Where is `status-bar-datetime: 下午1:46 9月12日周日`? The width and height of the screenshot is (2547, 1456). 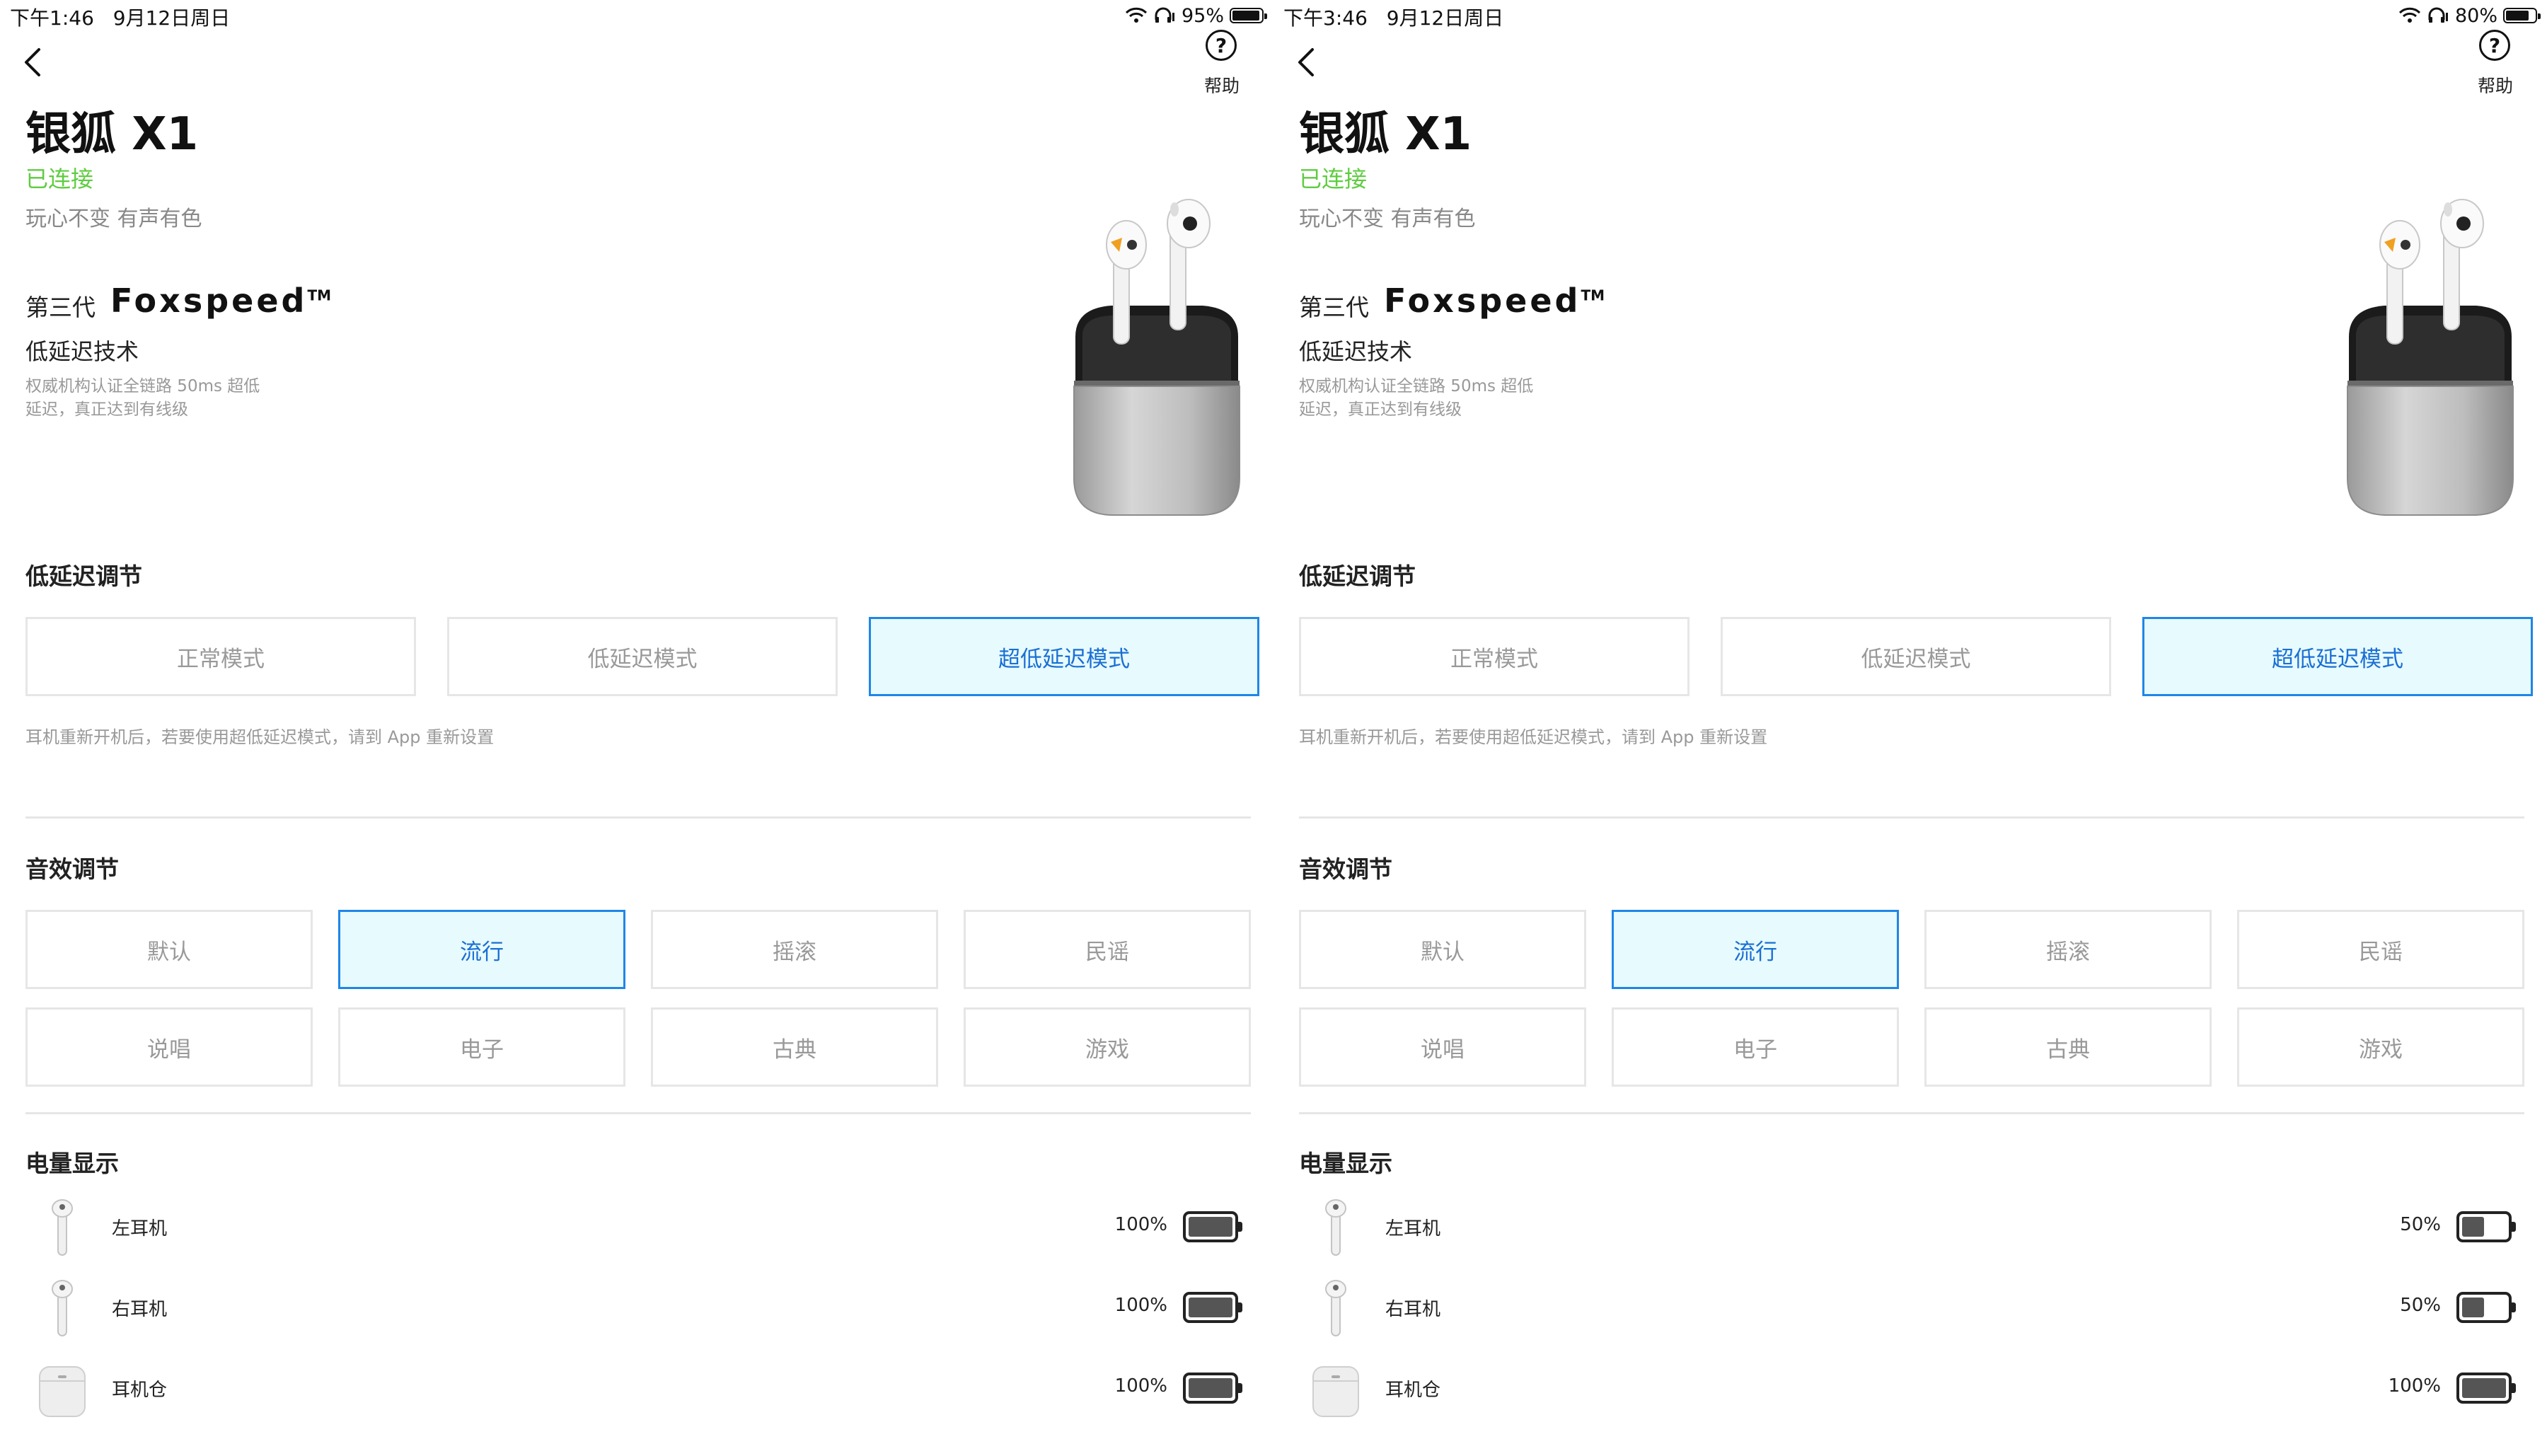 status-bar-datetime: 下午1:46 9月12日周日 is located at coordinates (120, 17).